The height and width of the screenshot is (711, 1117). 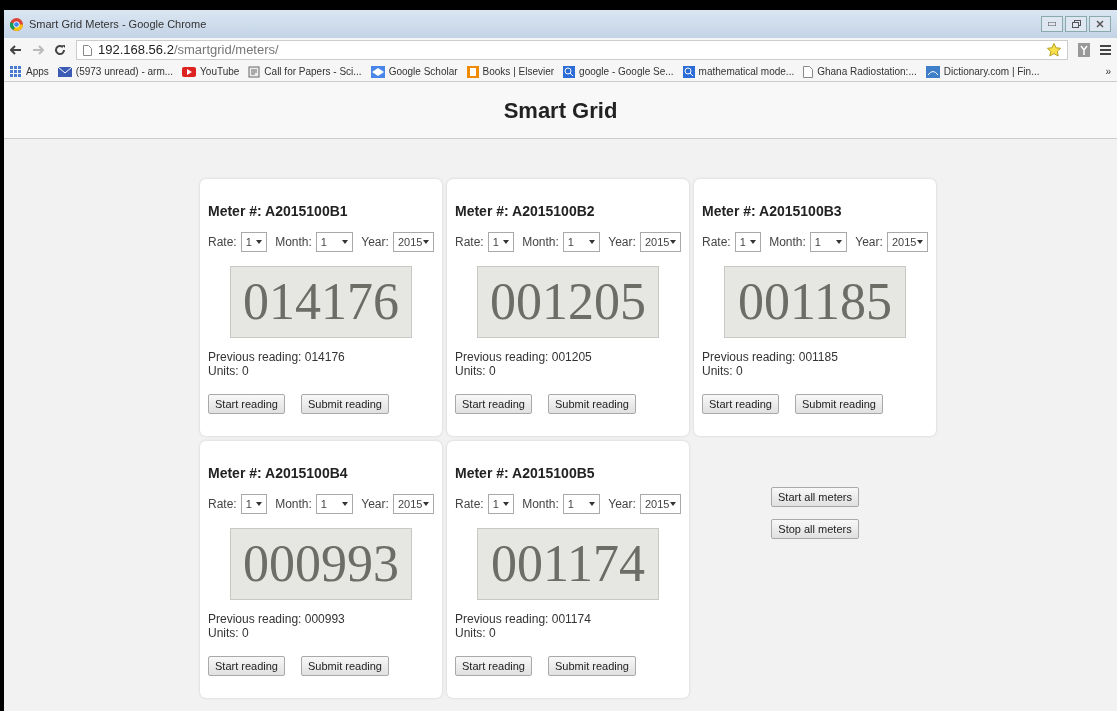 I want to click on reload-icon, so click(x=60, y=50).